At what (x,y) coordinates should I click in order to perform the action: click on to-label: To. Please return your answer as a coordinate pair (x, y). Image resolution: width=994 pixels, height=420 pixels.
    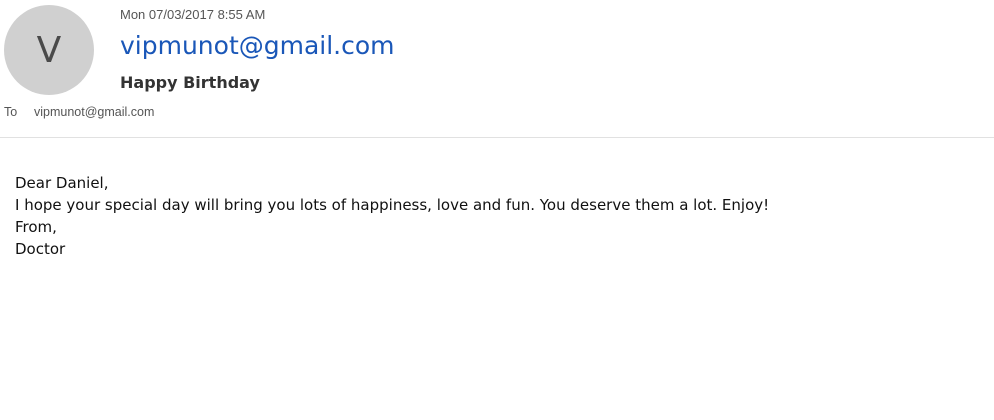
    Looking at the image, I should click on (11, 112).